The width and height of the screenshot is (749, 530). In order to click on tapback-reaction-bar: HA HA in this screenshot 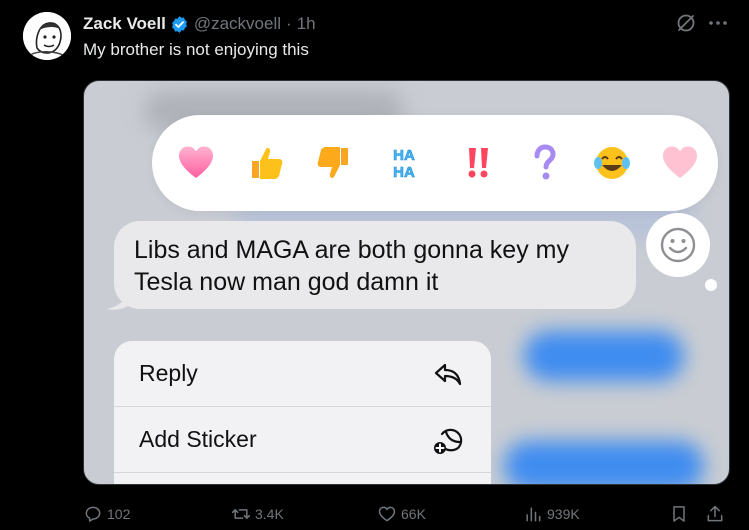, I will do `click(435, 163)`.